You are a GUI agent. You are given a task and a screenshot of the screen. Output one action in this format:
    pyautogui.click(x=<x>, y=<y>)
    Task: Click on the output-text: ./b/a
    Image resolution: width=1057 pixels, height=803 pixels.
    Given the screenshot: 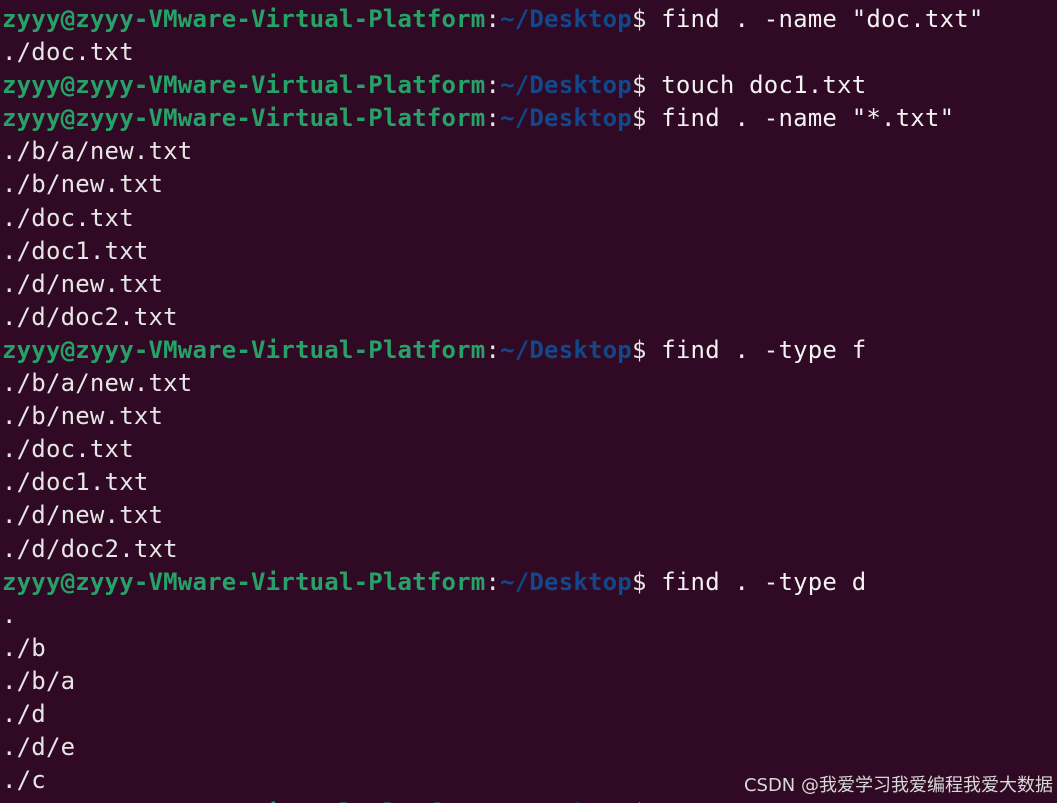 What is the action you would take?
    pyautogui.click(x=39, y=680)
    